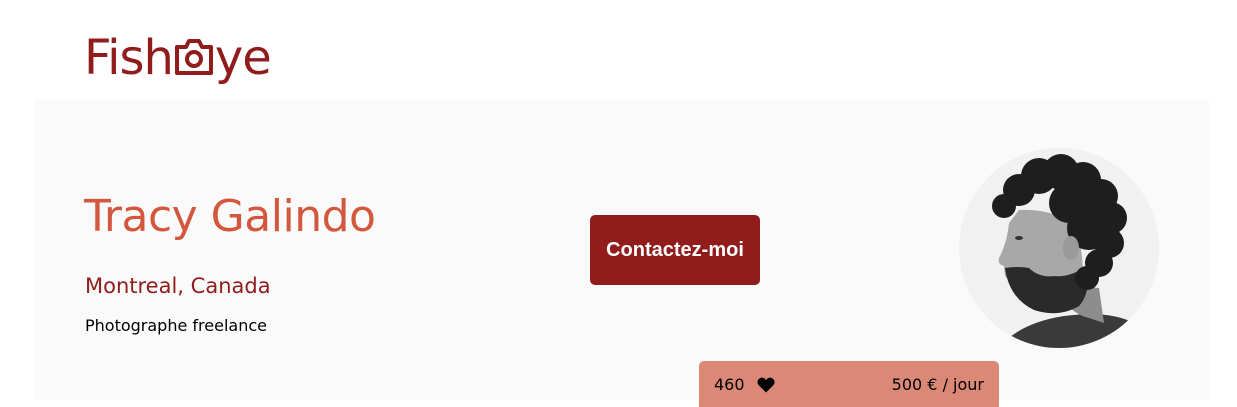  I want to click on photographer-portrait, so click(1059, 248).